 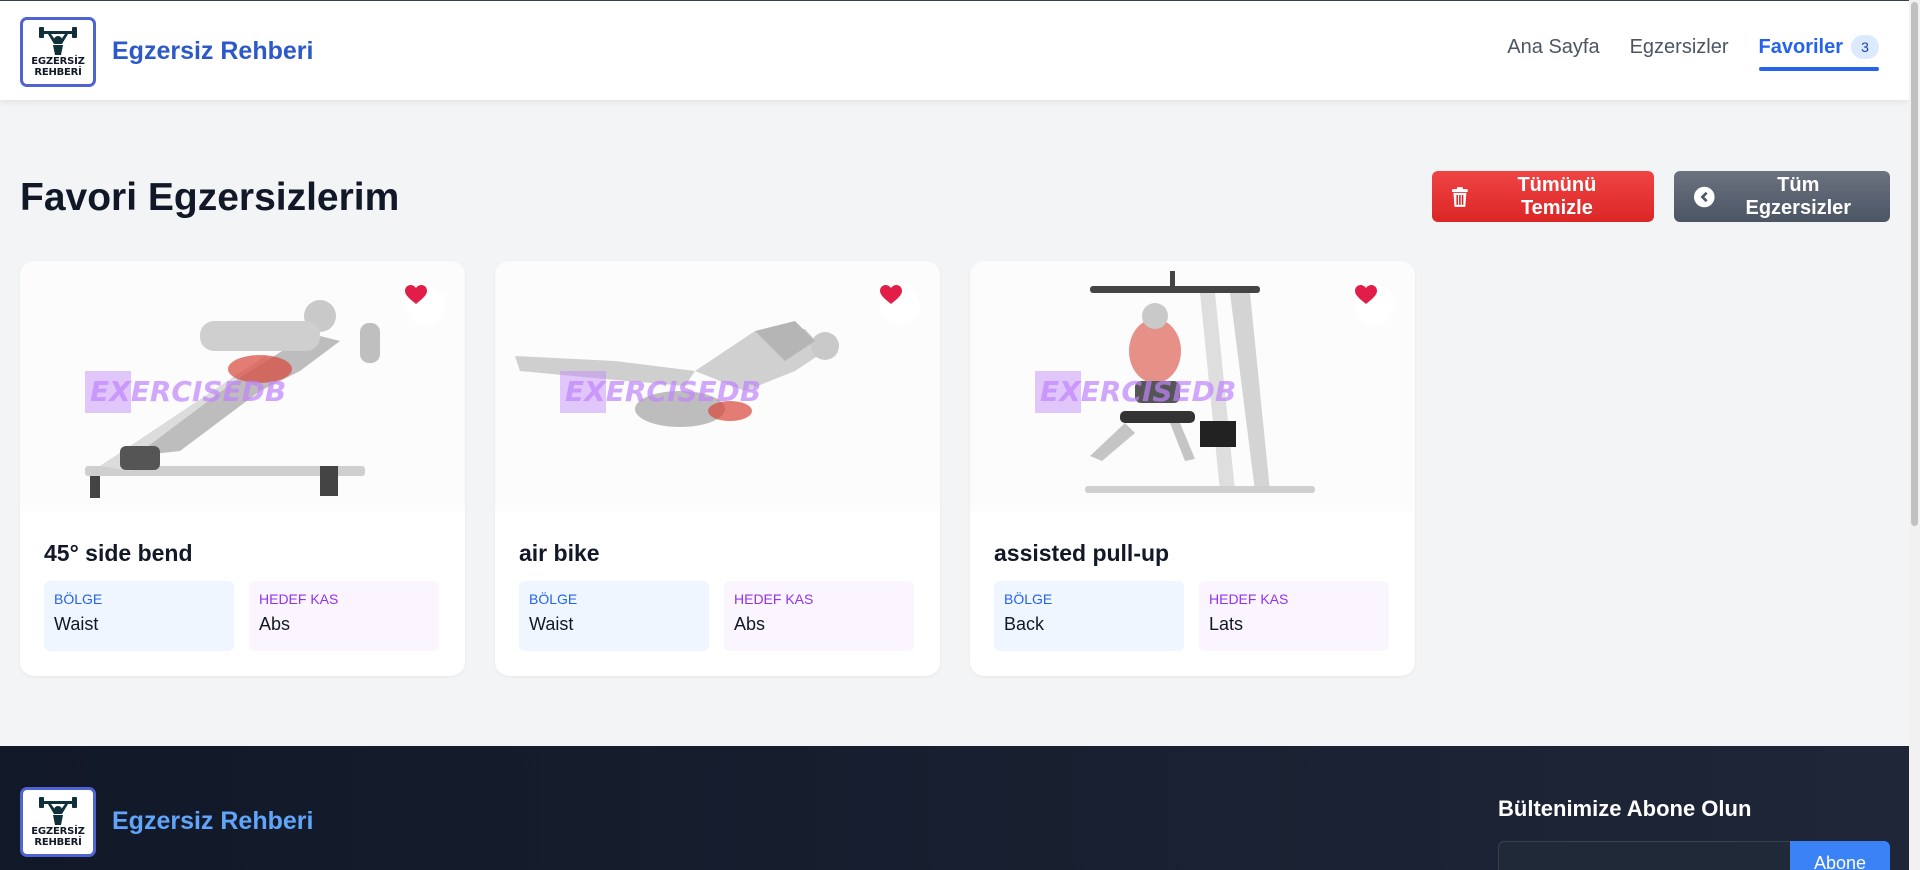 I want to click on target-value: Lats, so click(x=1226, y=624).